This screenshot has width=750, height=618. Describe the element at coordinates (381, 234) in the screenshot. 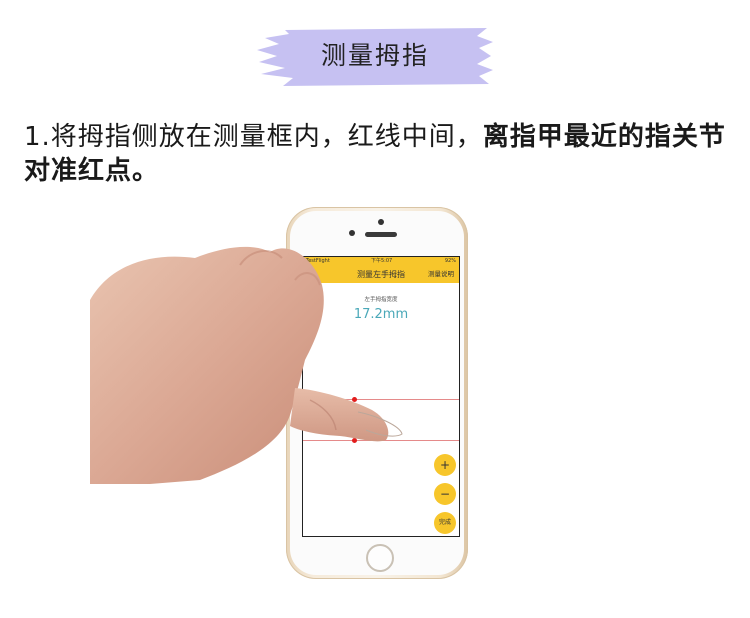

I see `speaker-grille` at that location.